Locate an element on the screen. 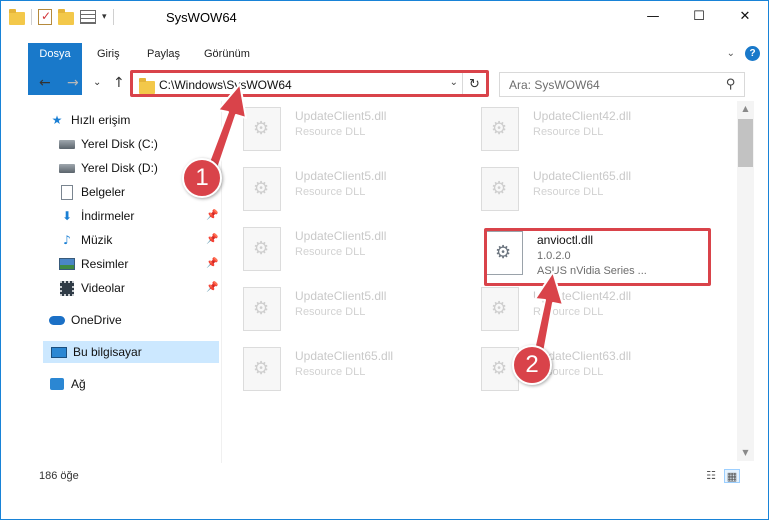  recent-locations-button: ⌄ is located at coordinates (97, 82).